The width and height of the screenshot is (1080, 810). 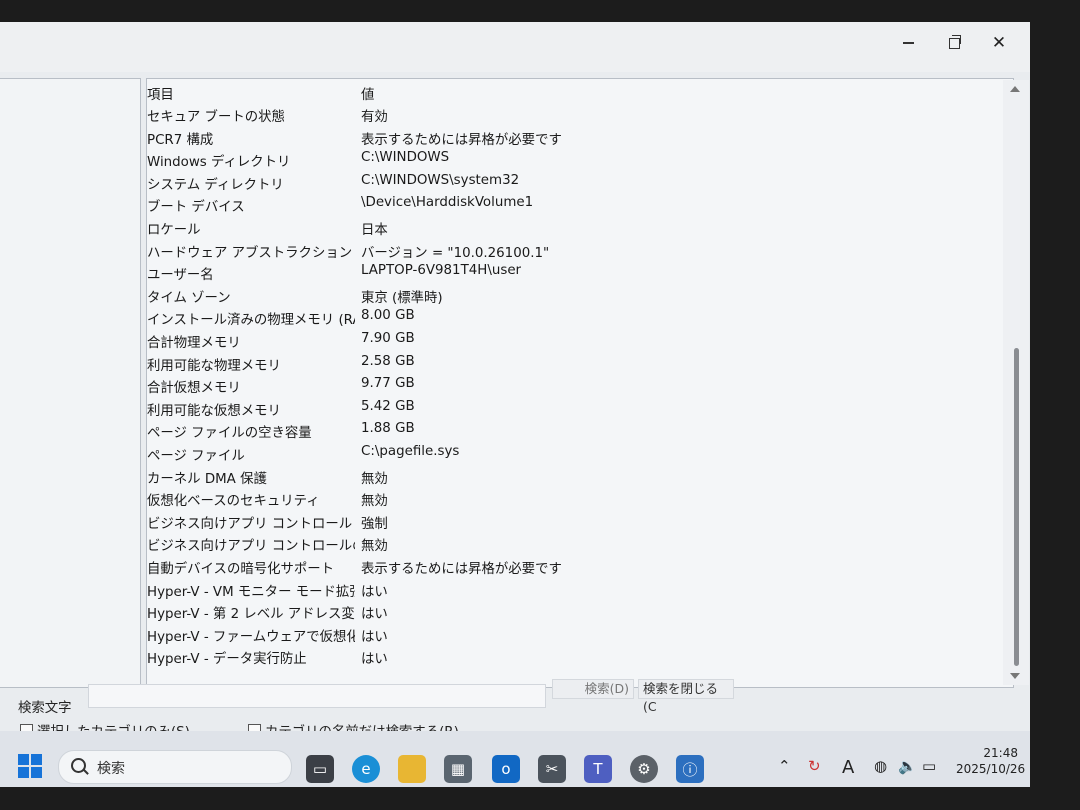 I want to click on row-item: カーネル DMA 保護, so click(x=207, y=479).